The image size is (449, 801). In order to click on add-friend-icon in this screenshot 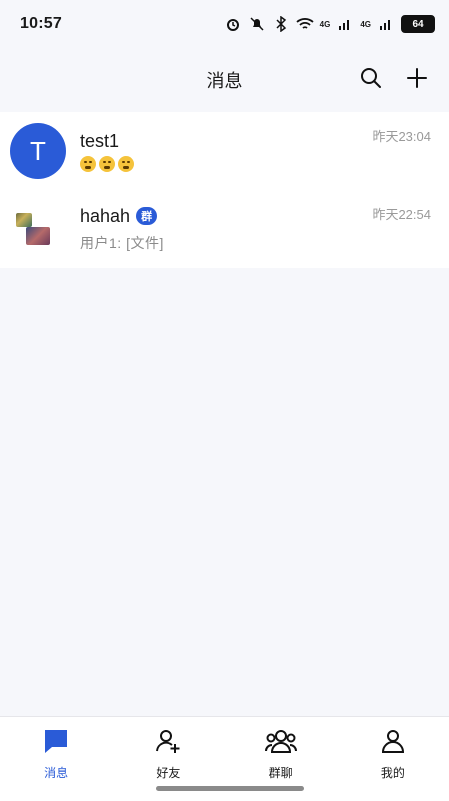, I will do `click(168, 743)`.